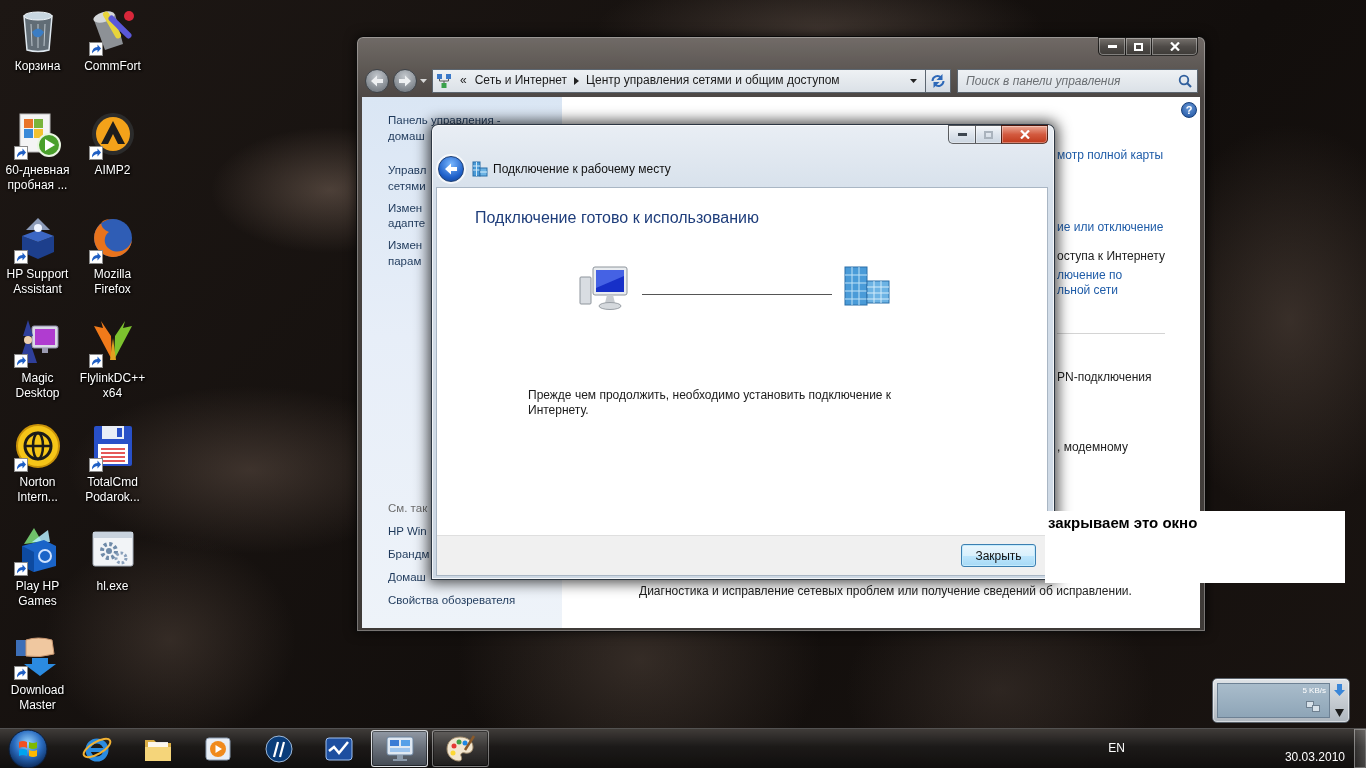  I want to click on sidebar-link: Панель управления - домаш, so click(444, 128).